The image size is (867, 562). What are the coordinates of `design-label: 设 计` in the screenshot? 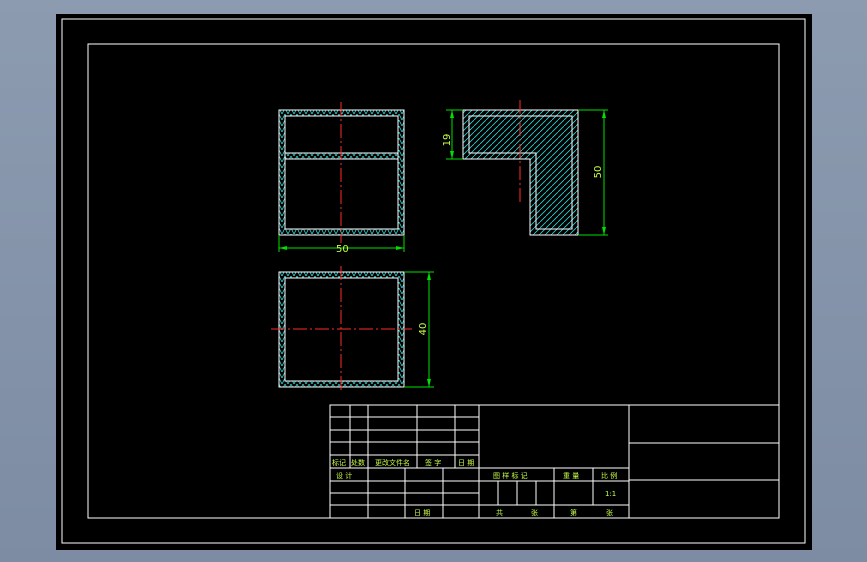 It's located at (344, 475).